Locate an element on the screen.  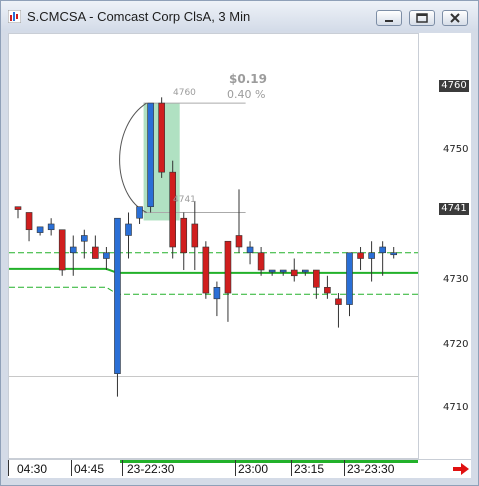
time-label: 04:45 is located at coordinates (89, 469).